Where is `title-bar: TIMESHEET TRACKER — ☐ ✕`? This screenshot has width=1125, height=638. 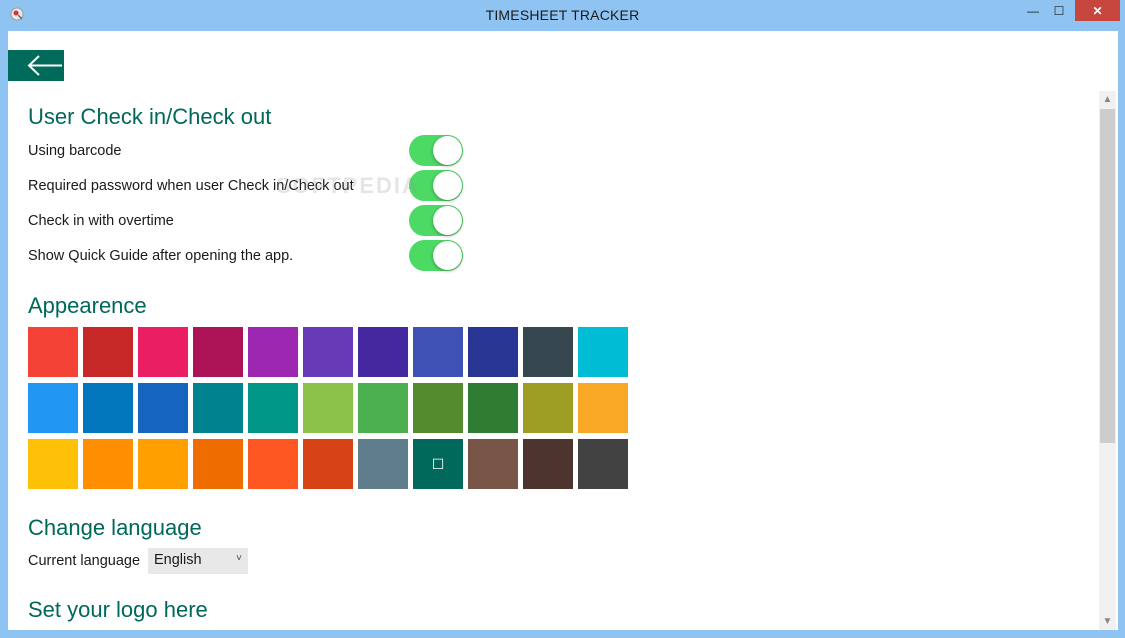
title-bar: TIMESHEET TRACKER — ☐ ✕ is located at coordinates (562, 15).